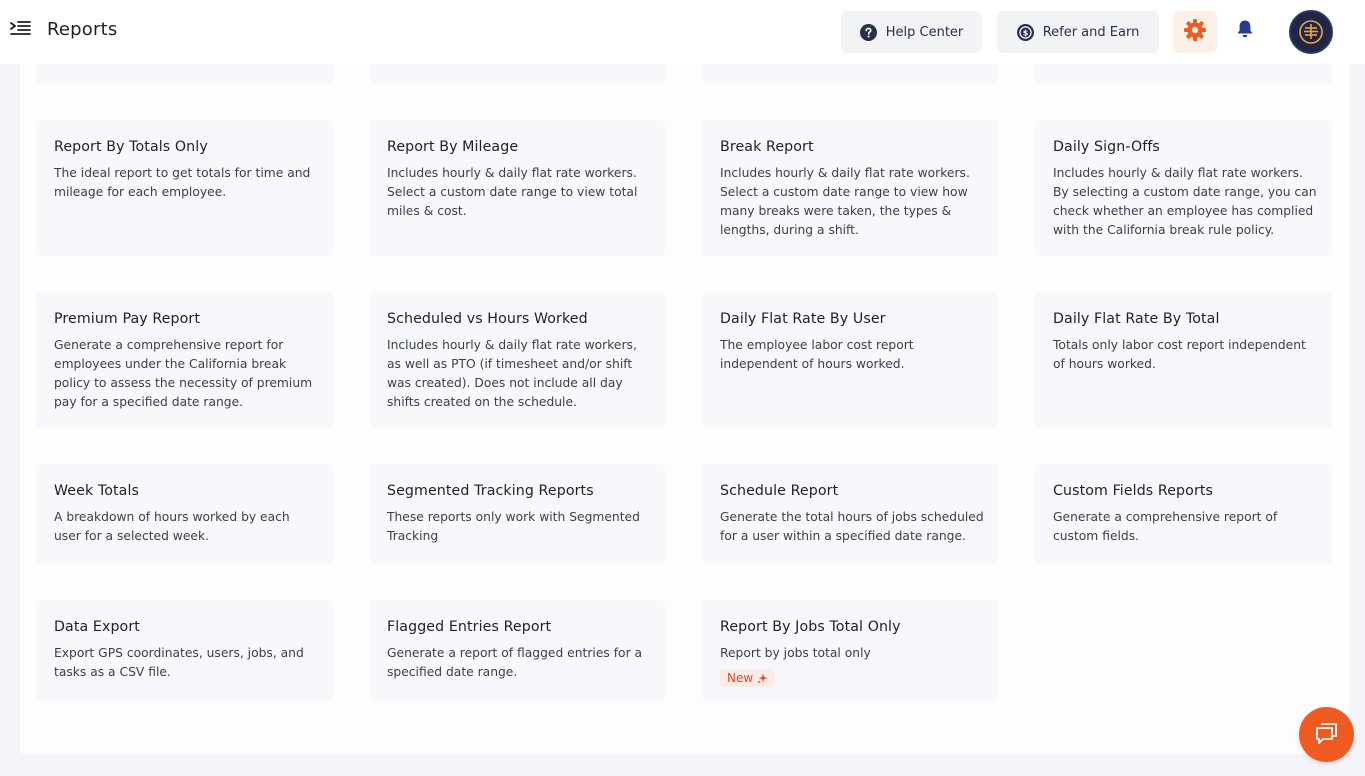 The image size is (1365, 776). I want to click on report-title: Daily Sign-Offs, so click(1106, 147).